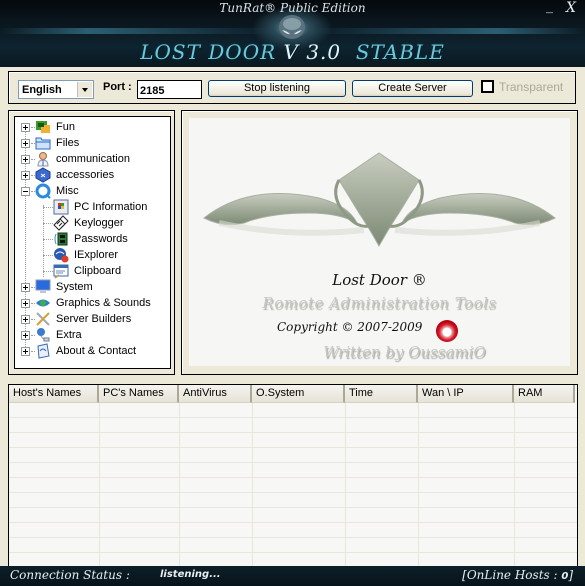  Describe the element at coordinates (531, 87) in the screenshot. I see `transparent-label: Transparent` at that location.